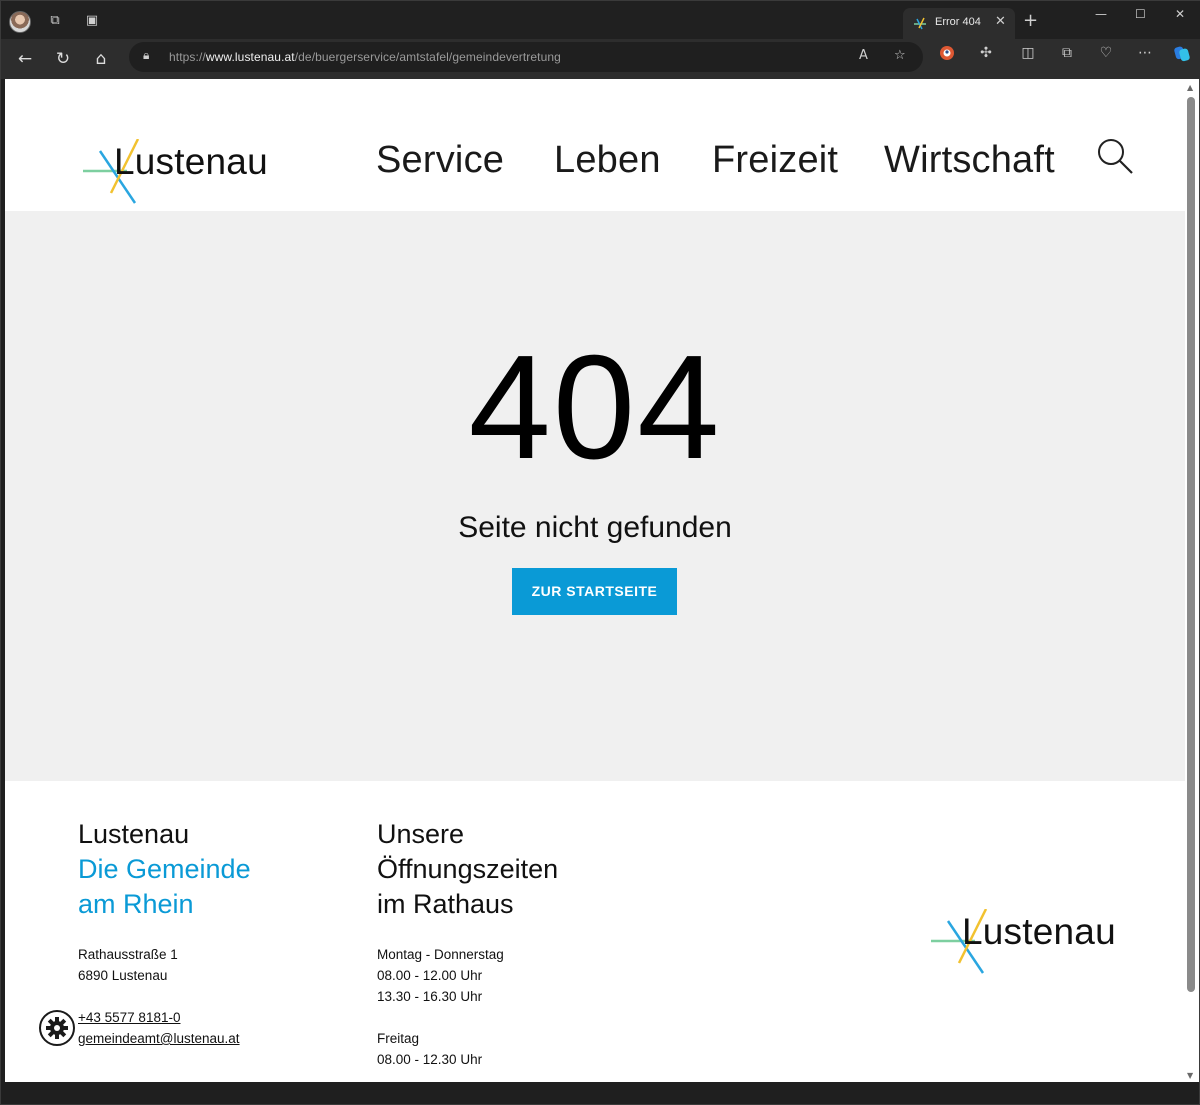  What do you see at coordinates (55, 21) in the screenshot?
I see `workspaces-icon: ⧉` at bounding box center [55, 21].